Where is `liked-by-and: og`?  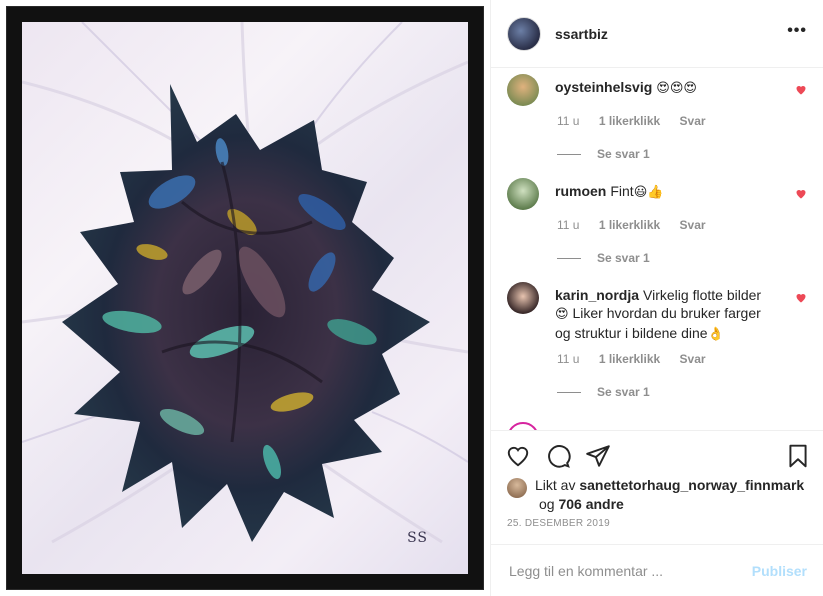 liked-by-and: og is located at coordinates (547, 504).